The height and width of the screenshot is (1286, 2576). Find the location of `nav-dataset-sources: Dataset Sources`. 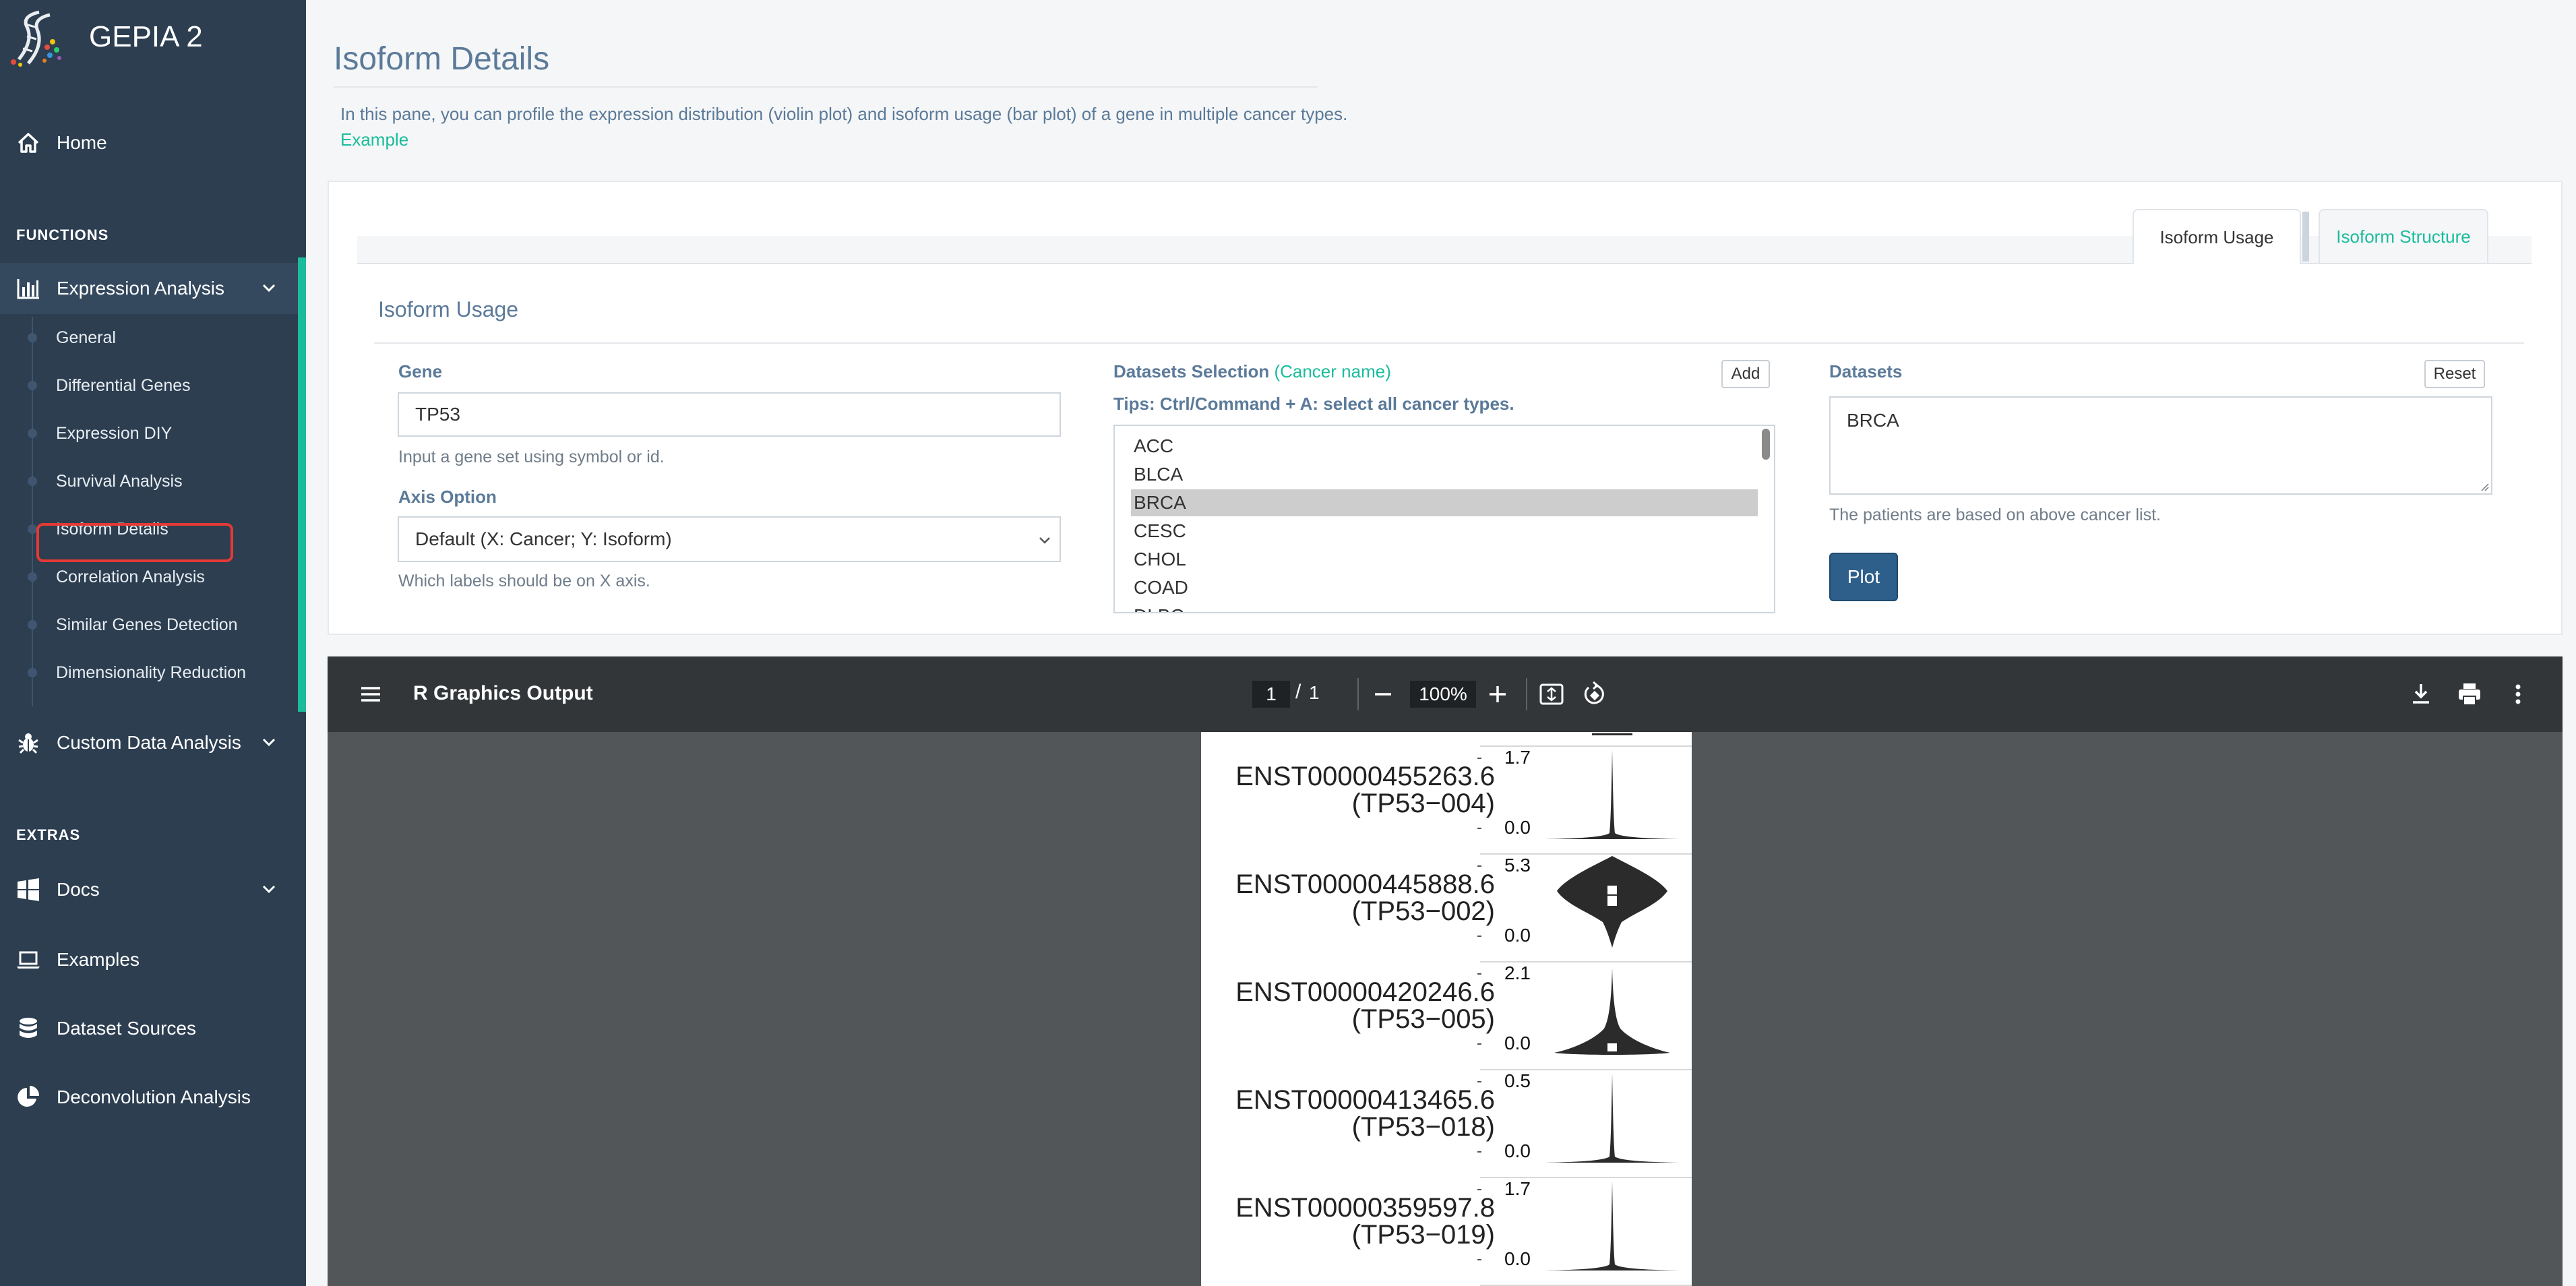

nav-dataset-sources: Dataset Sources is located at coordinates (153, 1028).